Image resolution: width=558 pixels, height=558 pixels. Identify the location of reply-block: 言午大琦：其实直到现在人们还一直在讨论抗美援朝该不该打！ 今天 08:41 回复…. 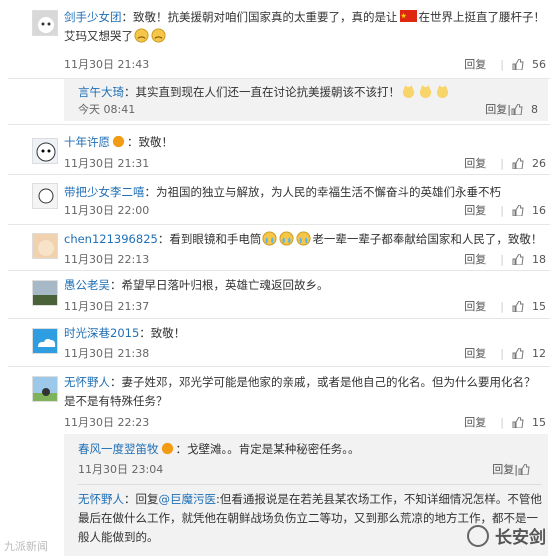
(306, 100).